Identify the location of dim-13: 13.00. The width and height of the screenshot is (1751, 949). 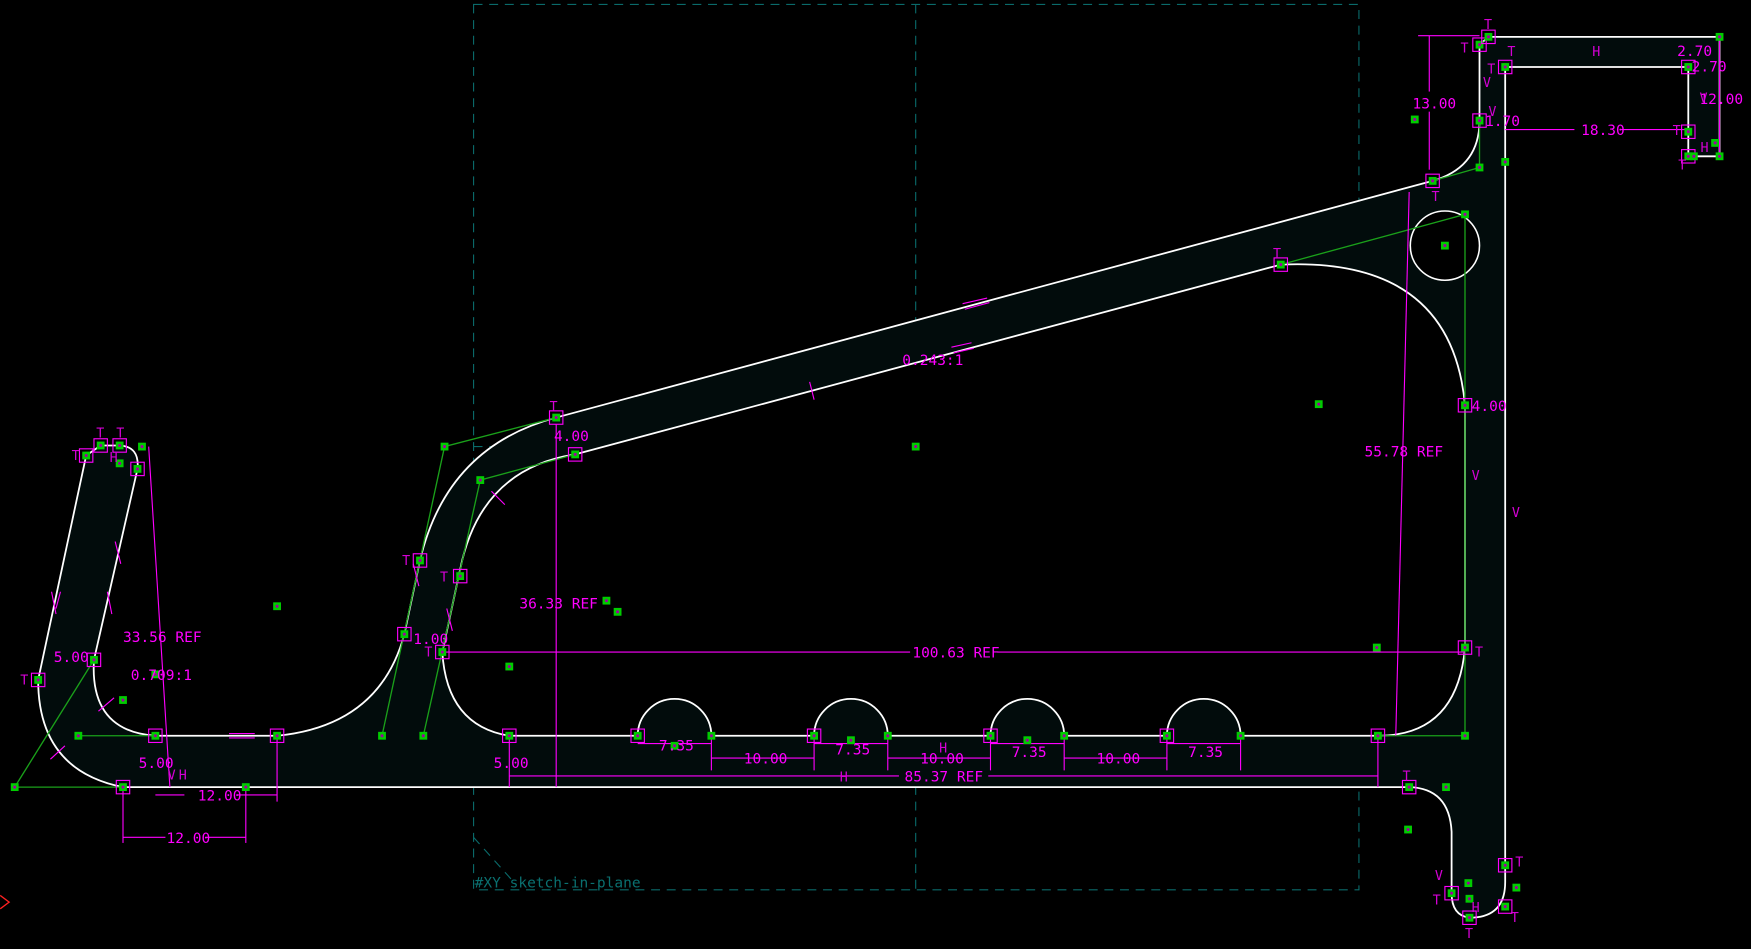
(1435, 104).